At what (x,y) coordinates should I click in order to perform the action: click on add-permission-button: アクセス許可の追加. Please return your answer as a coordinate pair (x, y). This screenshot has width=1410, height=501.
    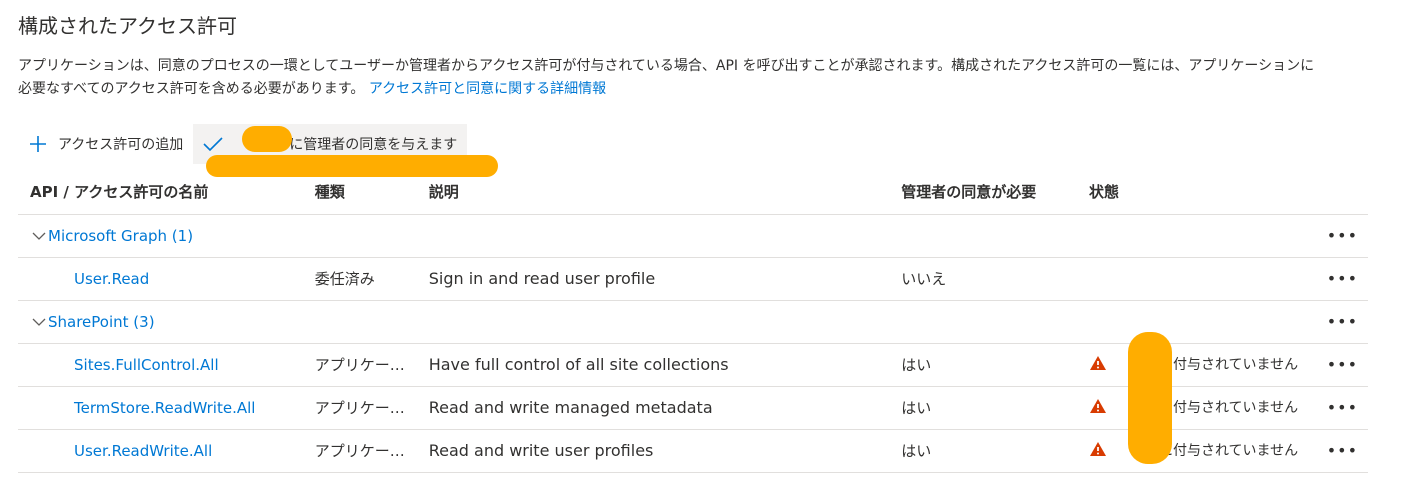
    Looking at the image, I should click on (105, 144).